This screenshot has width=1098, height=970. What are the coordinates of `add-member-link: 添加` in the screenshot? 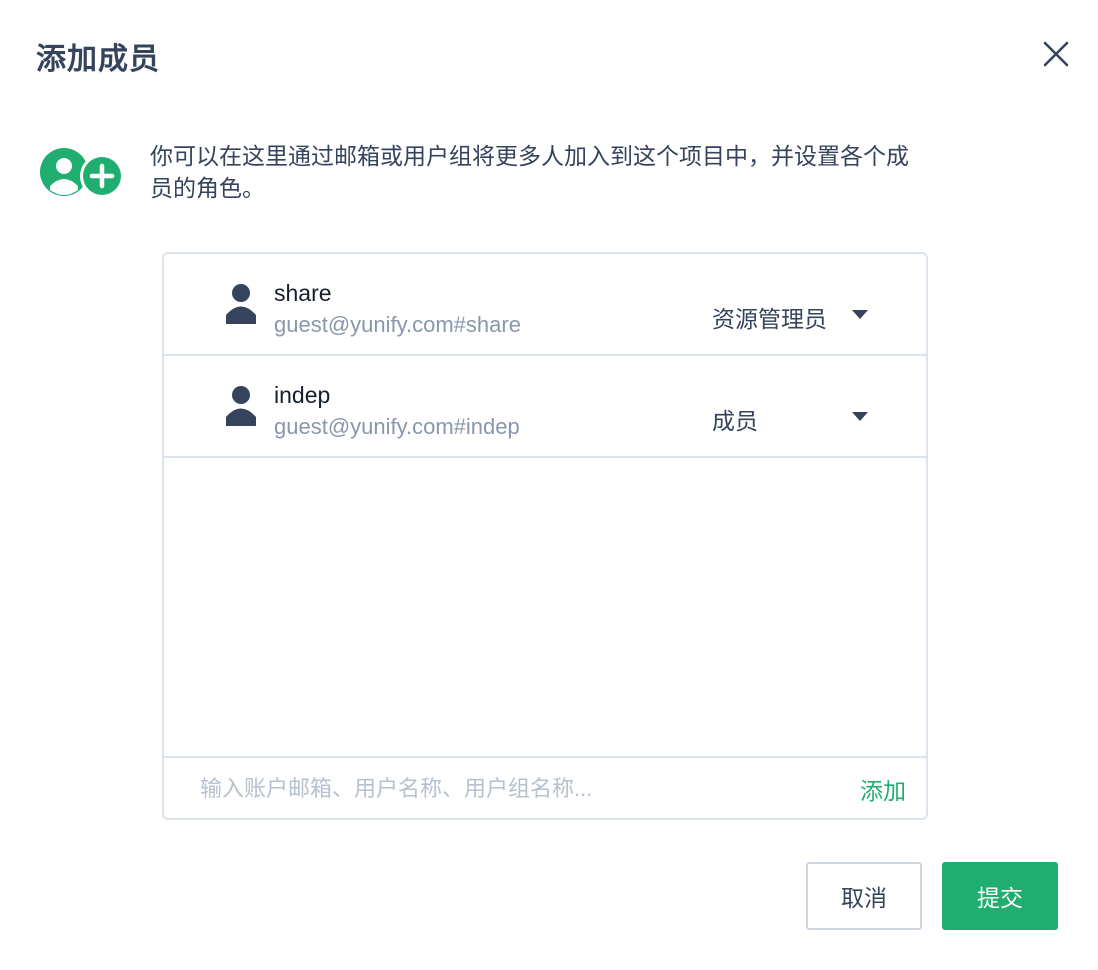 It's located at (883, 789).